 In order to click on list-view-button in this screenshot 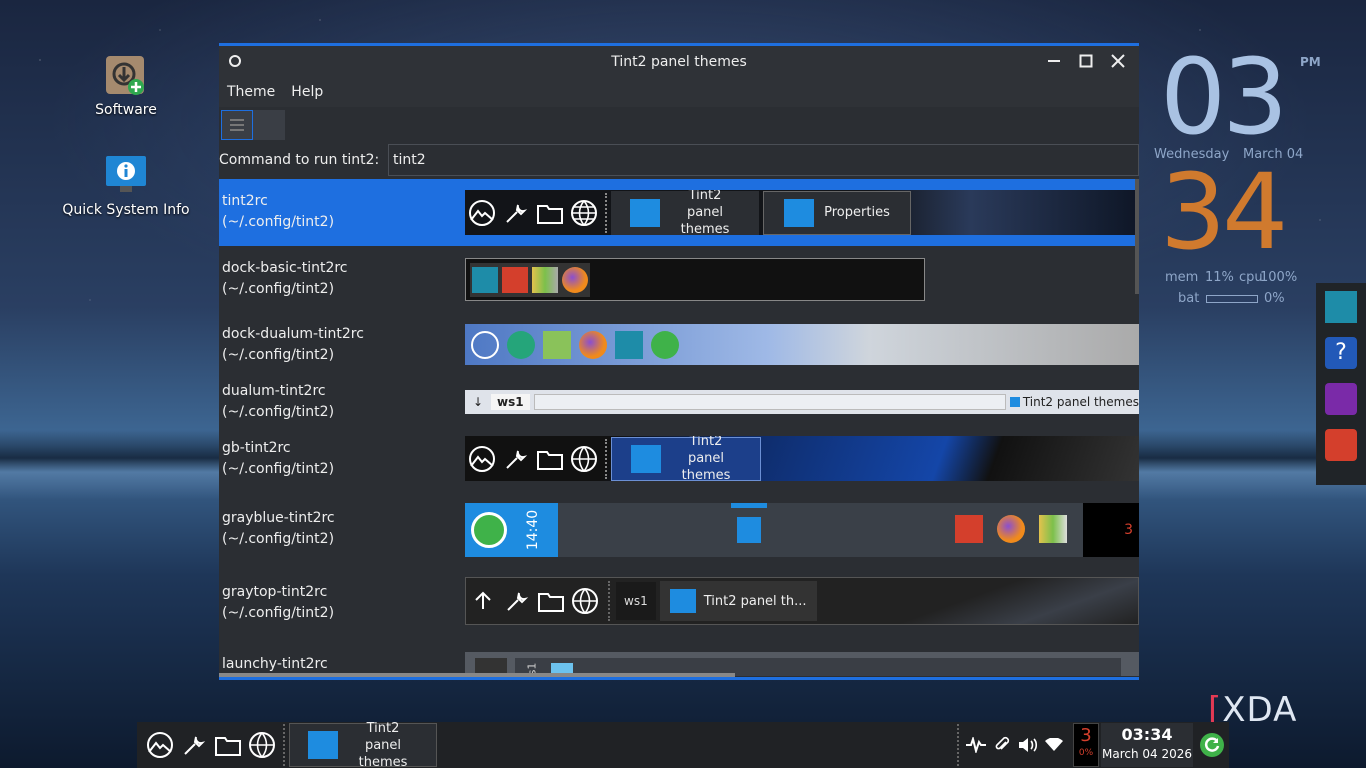, I will do `click(237, 125)`.